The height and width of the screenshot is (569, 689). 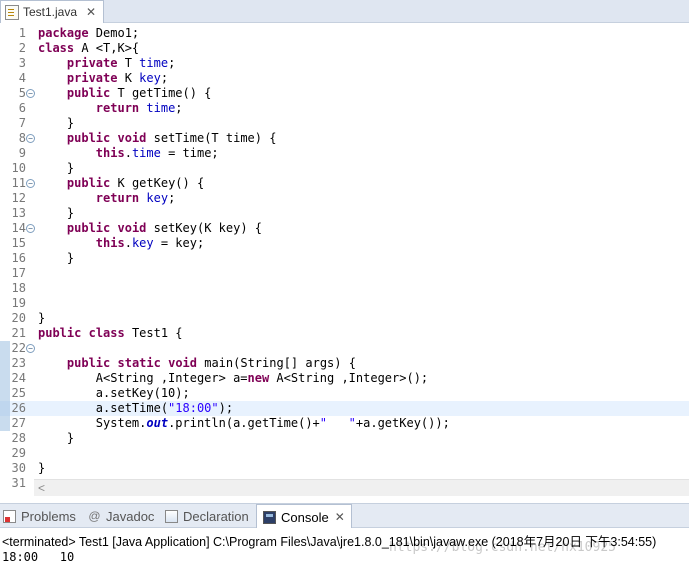 I want to click on line-number: 20, so click(x=18, y=318).